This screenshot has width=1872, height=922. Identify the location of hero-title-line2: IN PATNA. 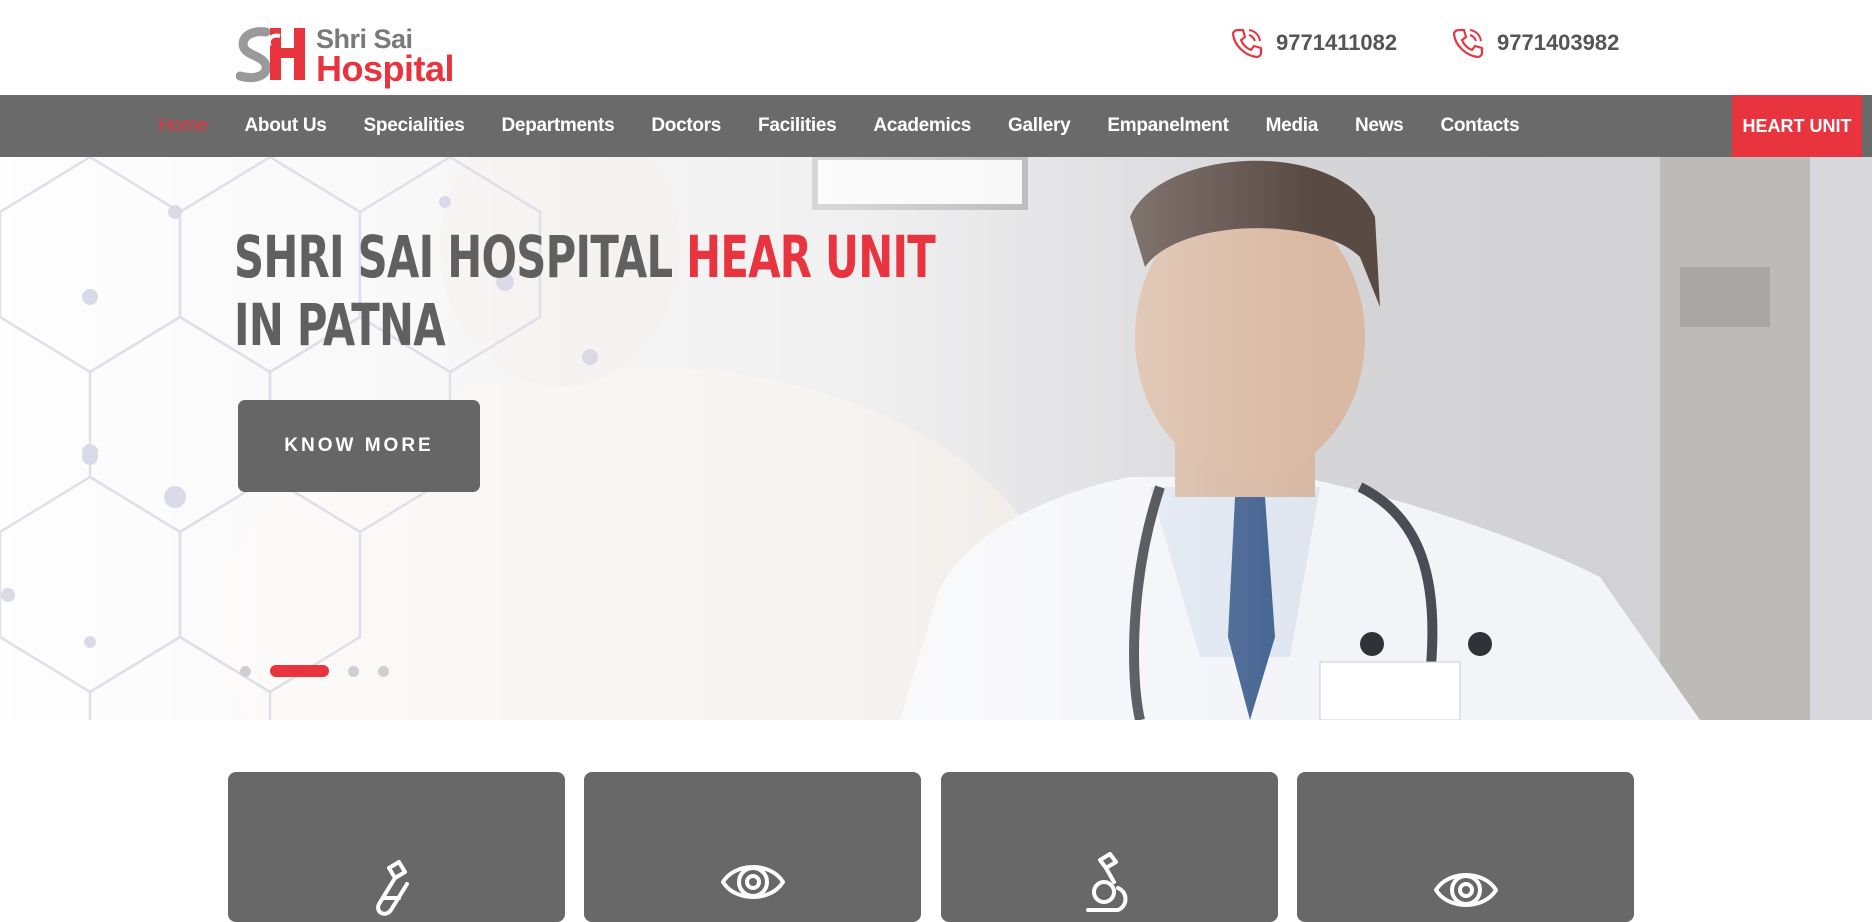
(340, 325).